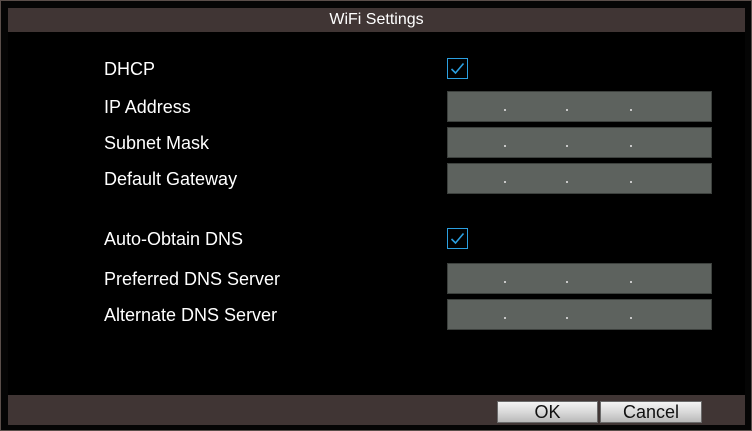 The width and height of the screenshot is (752, 431). I want to click on default-gateway-field, so click(579, 178).